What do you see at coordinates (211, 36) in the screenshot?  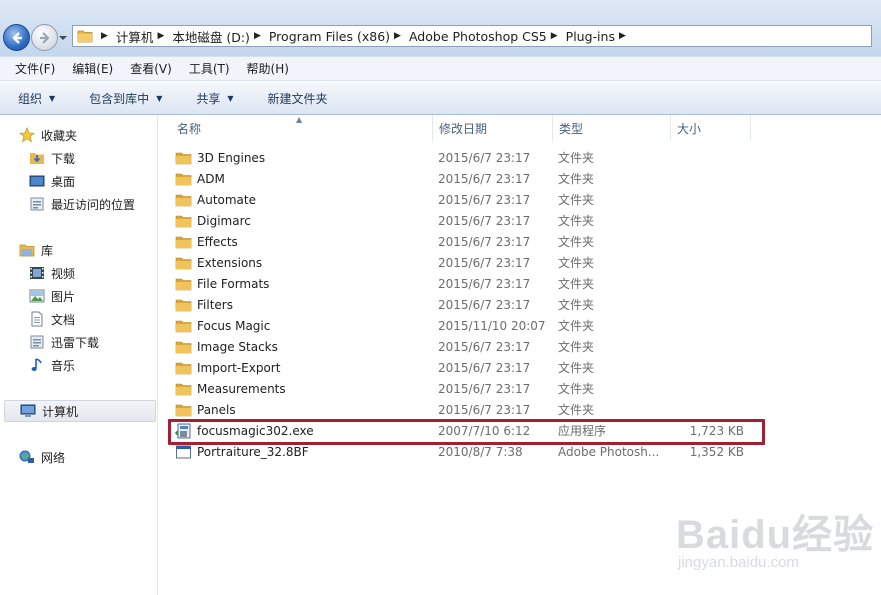 I see `breadcrumb-local-disk: 本地磁盘 (D:)` at bounding box center [211, 36].